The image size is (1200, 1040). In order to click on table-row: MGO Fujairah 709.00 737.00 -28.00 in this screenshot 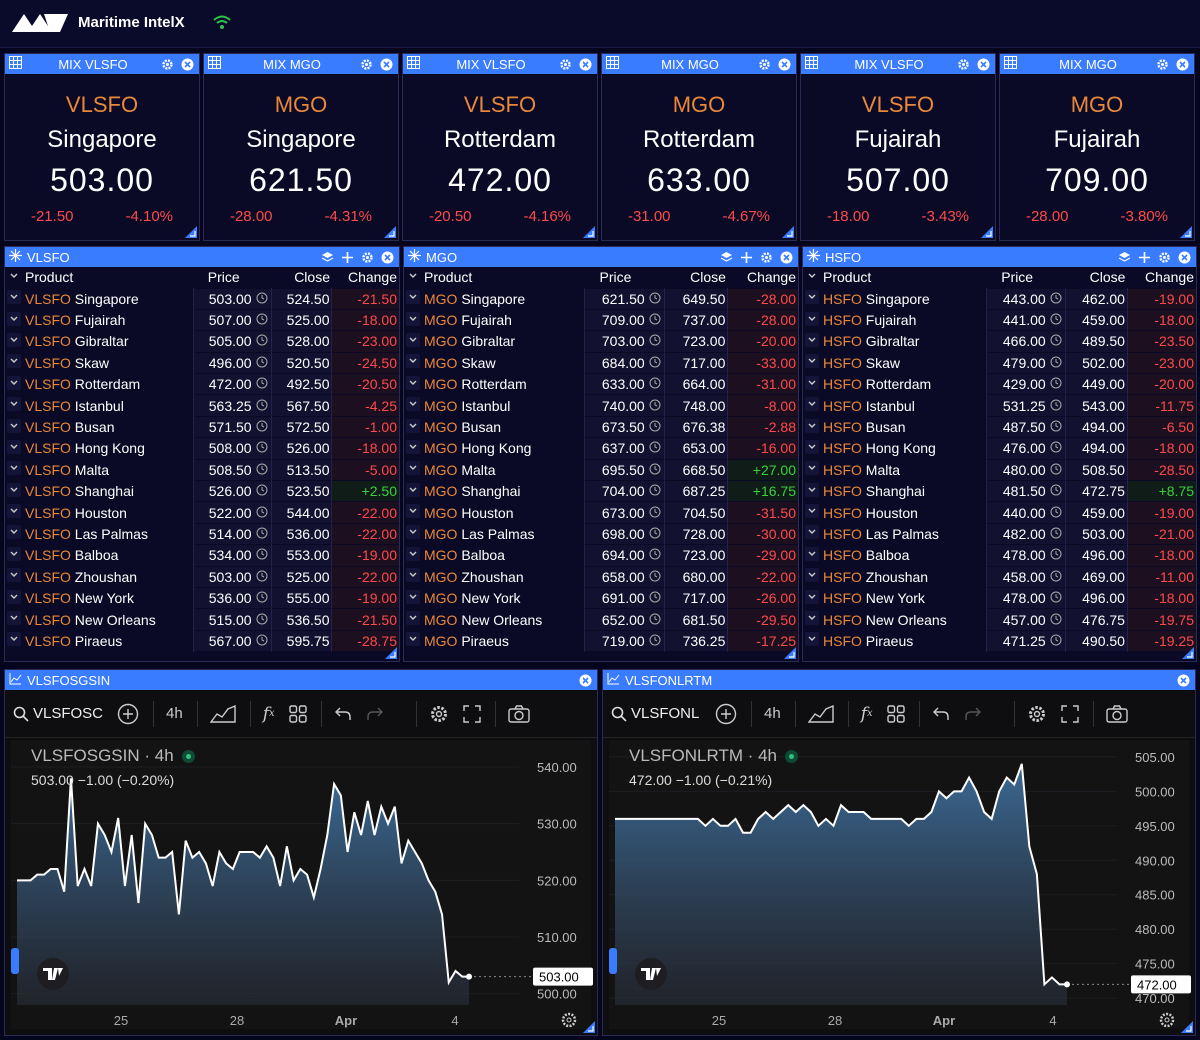, I will do `click(601, 320)`.